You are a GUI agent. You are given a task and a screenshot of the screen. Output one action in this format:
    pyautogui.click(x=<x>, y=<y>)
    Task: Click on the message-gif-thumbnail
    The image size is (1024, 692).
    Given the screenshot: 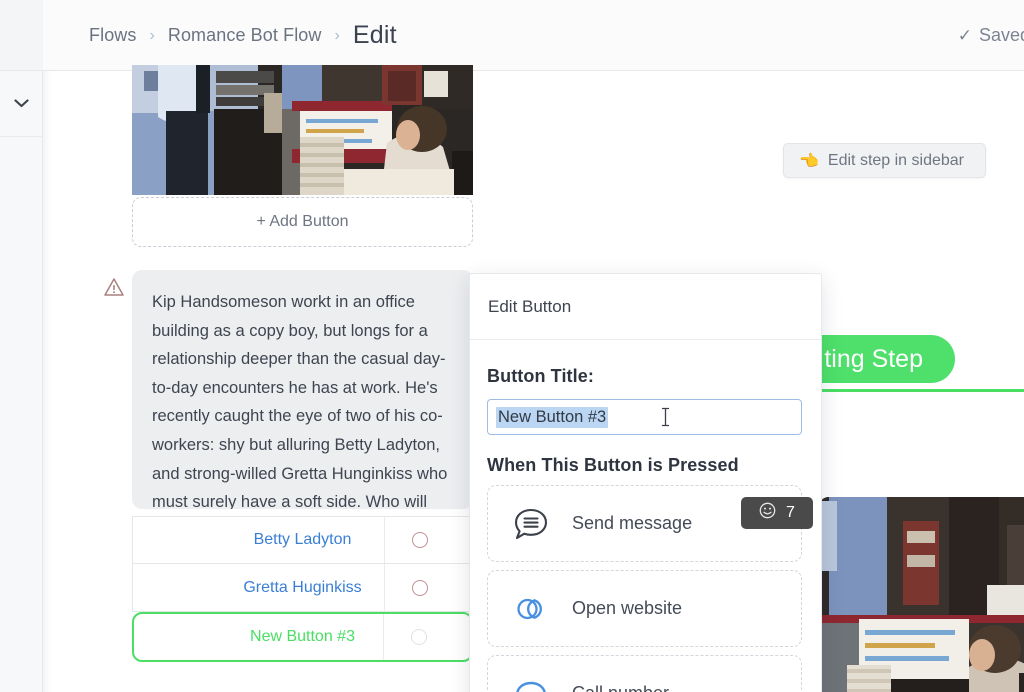 What is the action you would take?
    pyautogui.click(x=302, y=130)
    